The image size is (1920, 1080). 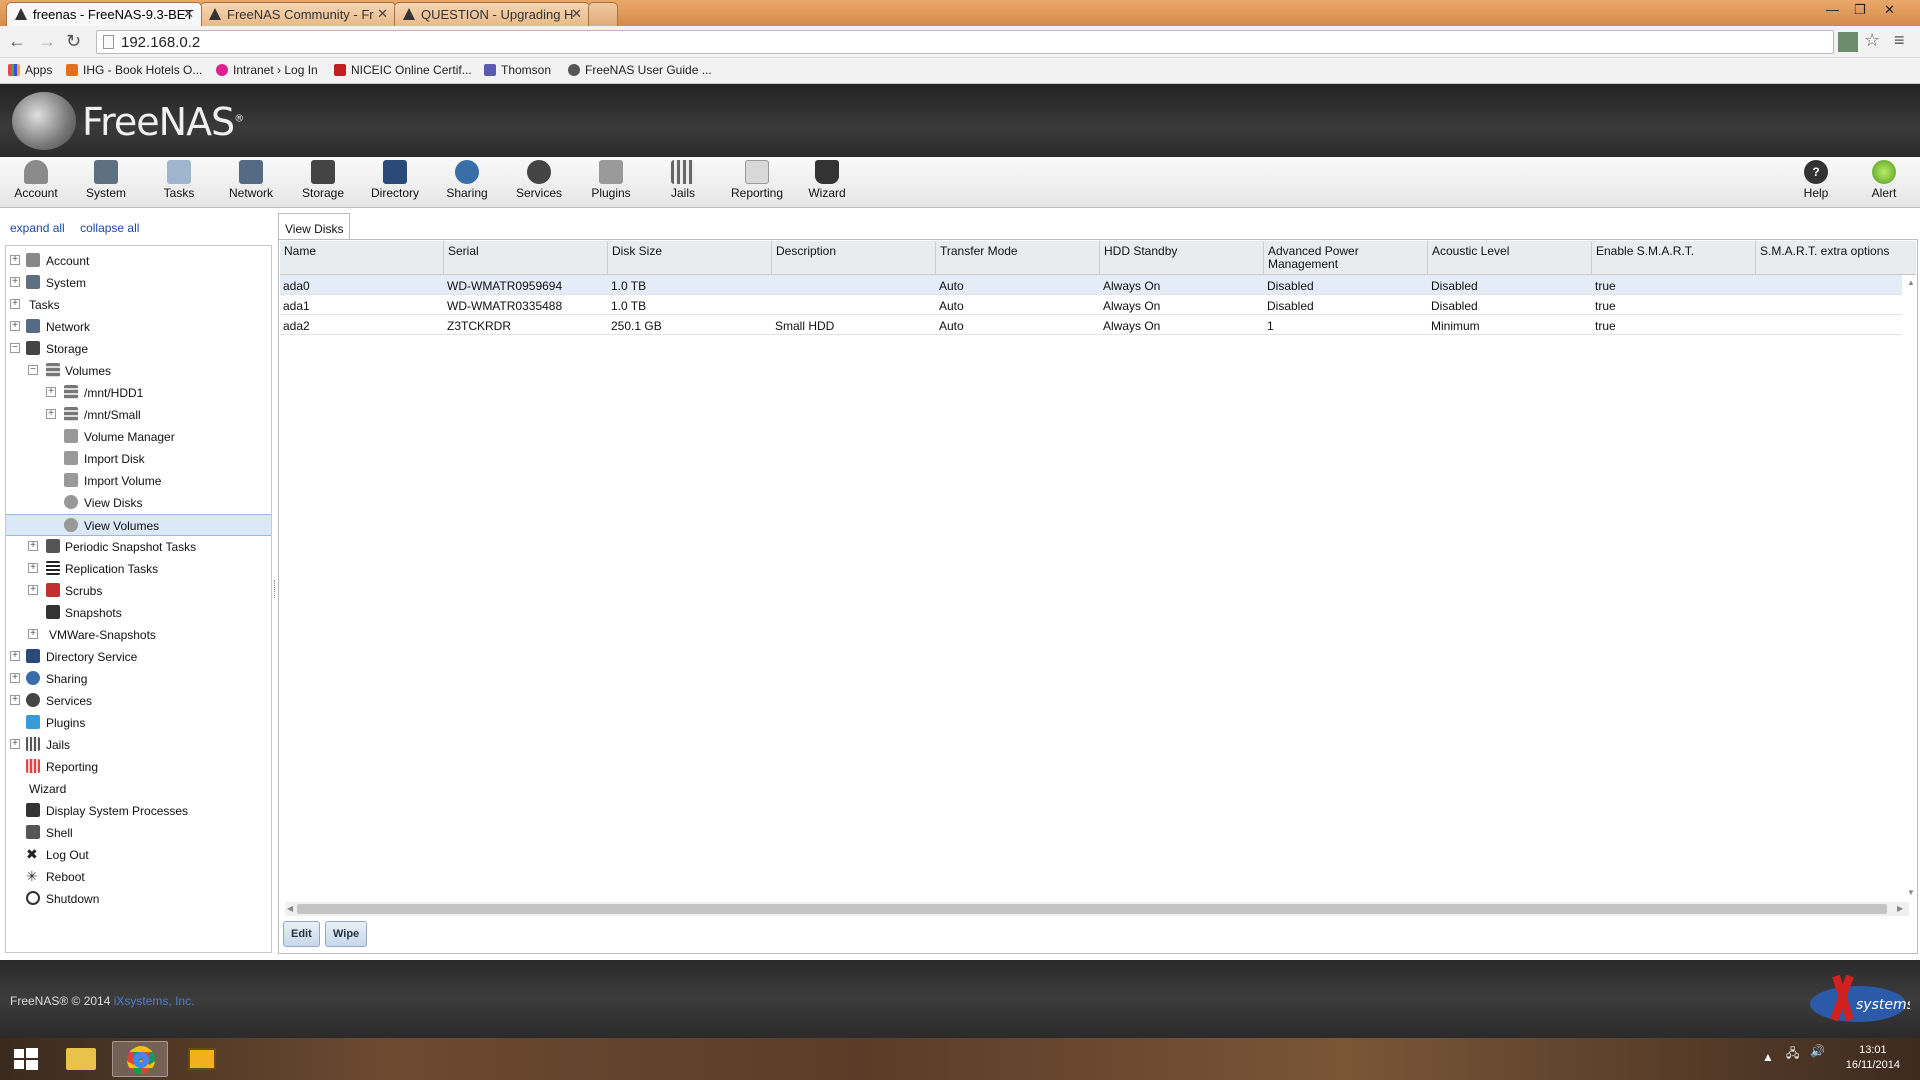 I want to click on toolbar-reporting: Reporting, so click(x=757, y=180).